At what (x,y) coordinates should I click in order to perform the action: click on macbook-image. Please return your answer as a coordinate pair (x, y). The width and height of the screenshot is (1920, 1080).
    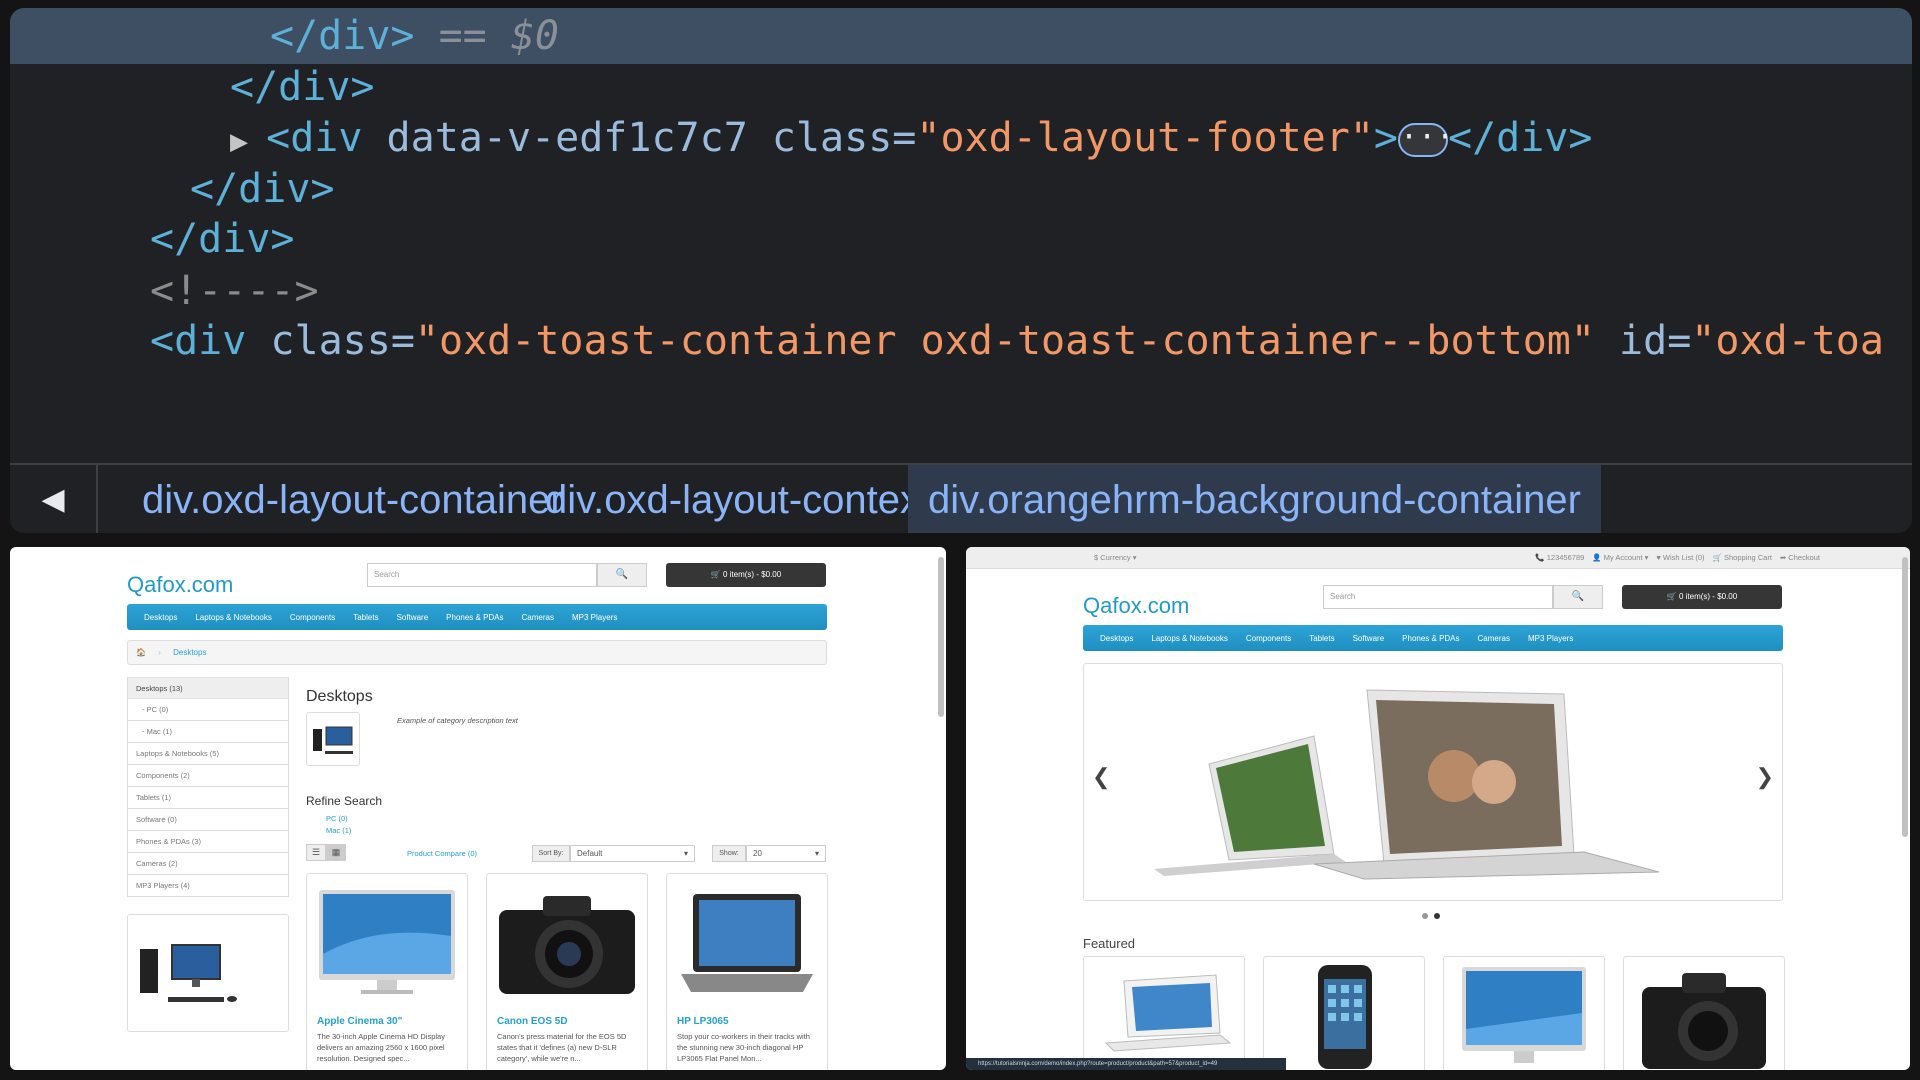
    Looking at the image, I should click on (1407, 784).